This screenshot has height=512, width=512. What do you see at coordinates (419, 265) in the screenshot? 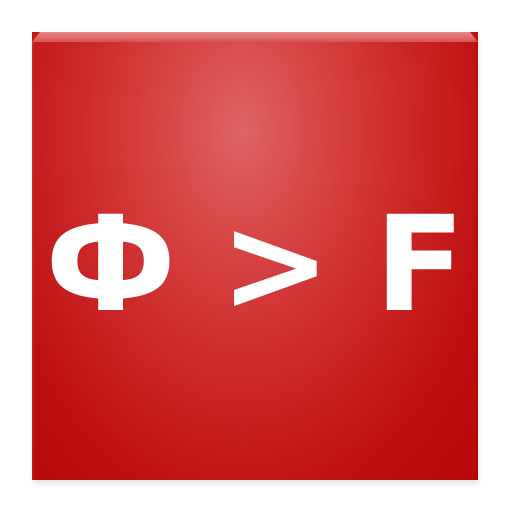
I see `f-symbol: F` at bounding box center [419, 265].